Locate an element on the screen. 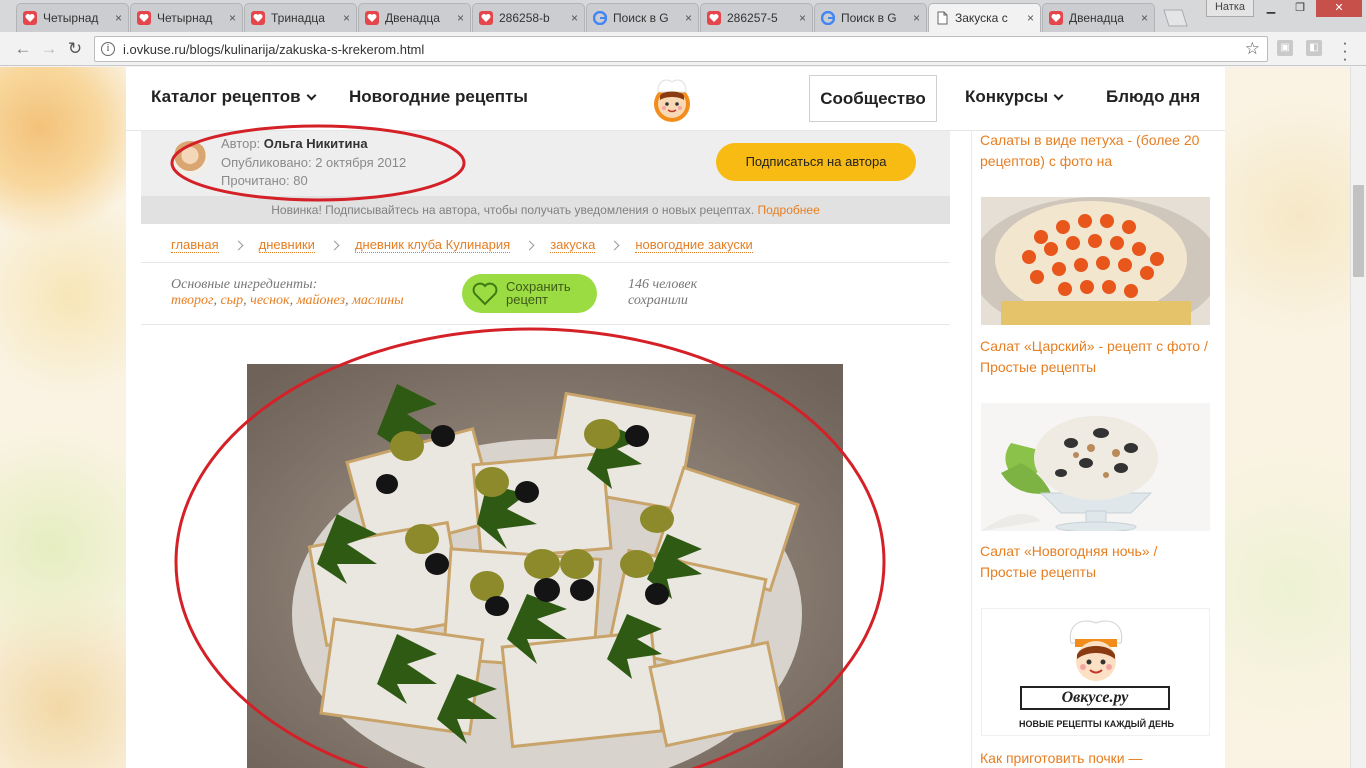 The image size is (1366, 768). breadcrumb-new-year-snacks: новогодние закуски is located at coordinates (694, 245).